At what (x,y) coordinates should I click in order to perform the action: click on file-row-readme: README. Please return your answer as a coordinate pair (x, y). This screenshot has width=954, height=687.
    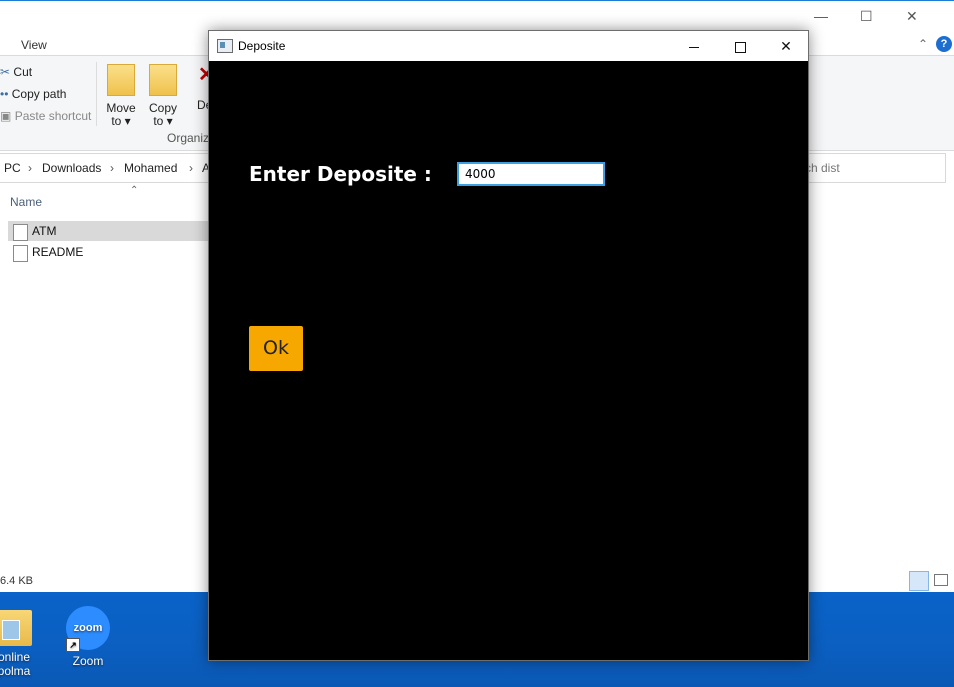
    Looking at the image, I should click on (108, 252).